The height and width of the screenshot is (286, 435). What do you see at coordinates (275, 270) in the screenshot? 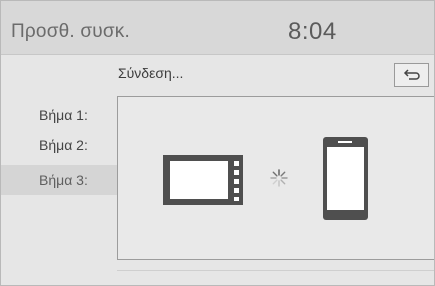
I see `divider` at bounding box center [275, 270].